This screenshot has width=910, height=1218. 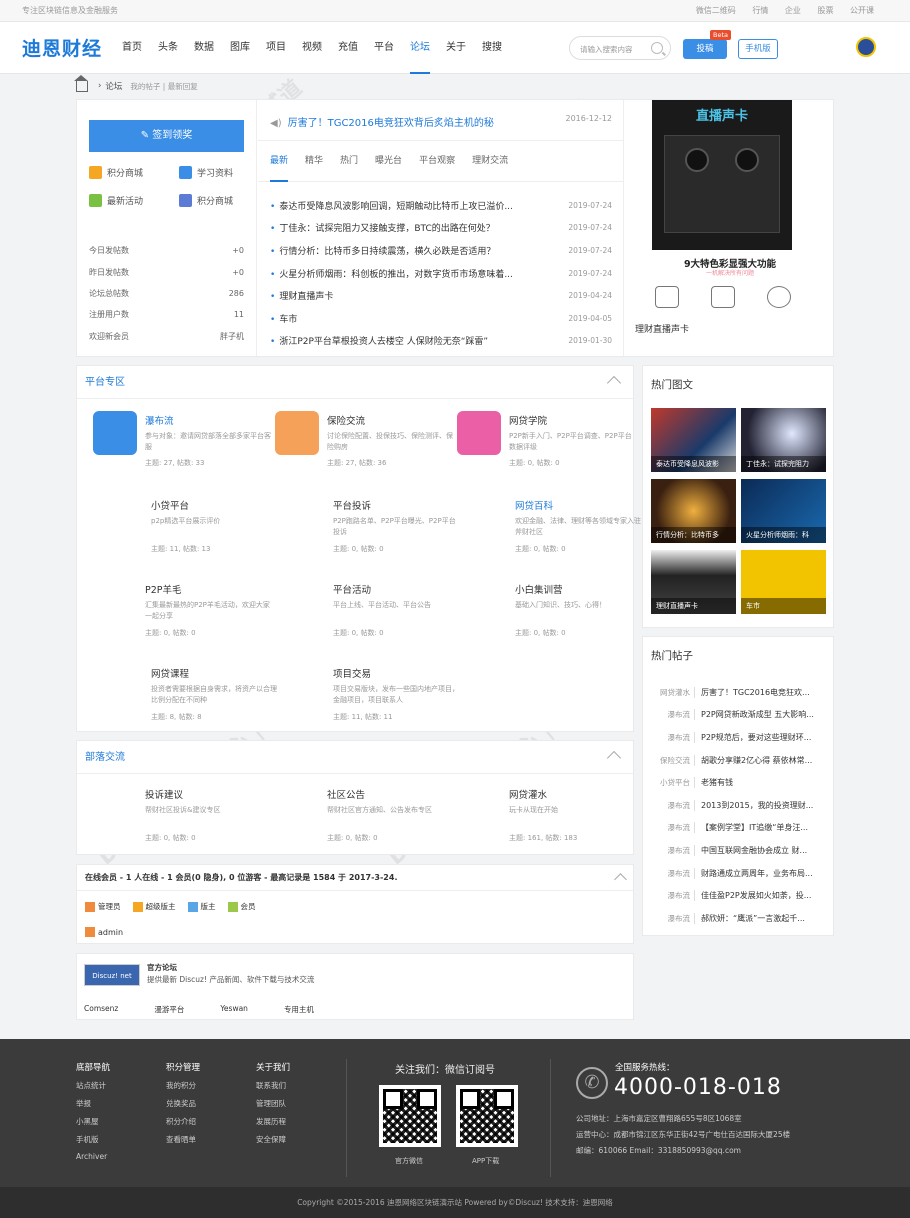 What do you see at coordinates (549, 529) in the screenshot?
I see `forum-item: 网贷百科 欢迎金融、法律、理财等各领域专家入驻斧财社区 主题: 0, 帖数: 0` at bounding box center [549, 529].